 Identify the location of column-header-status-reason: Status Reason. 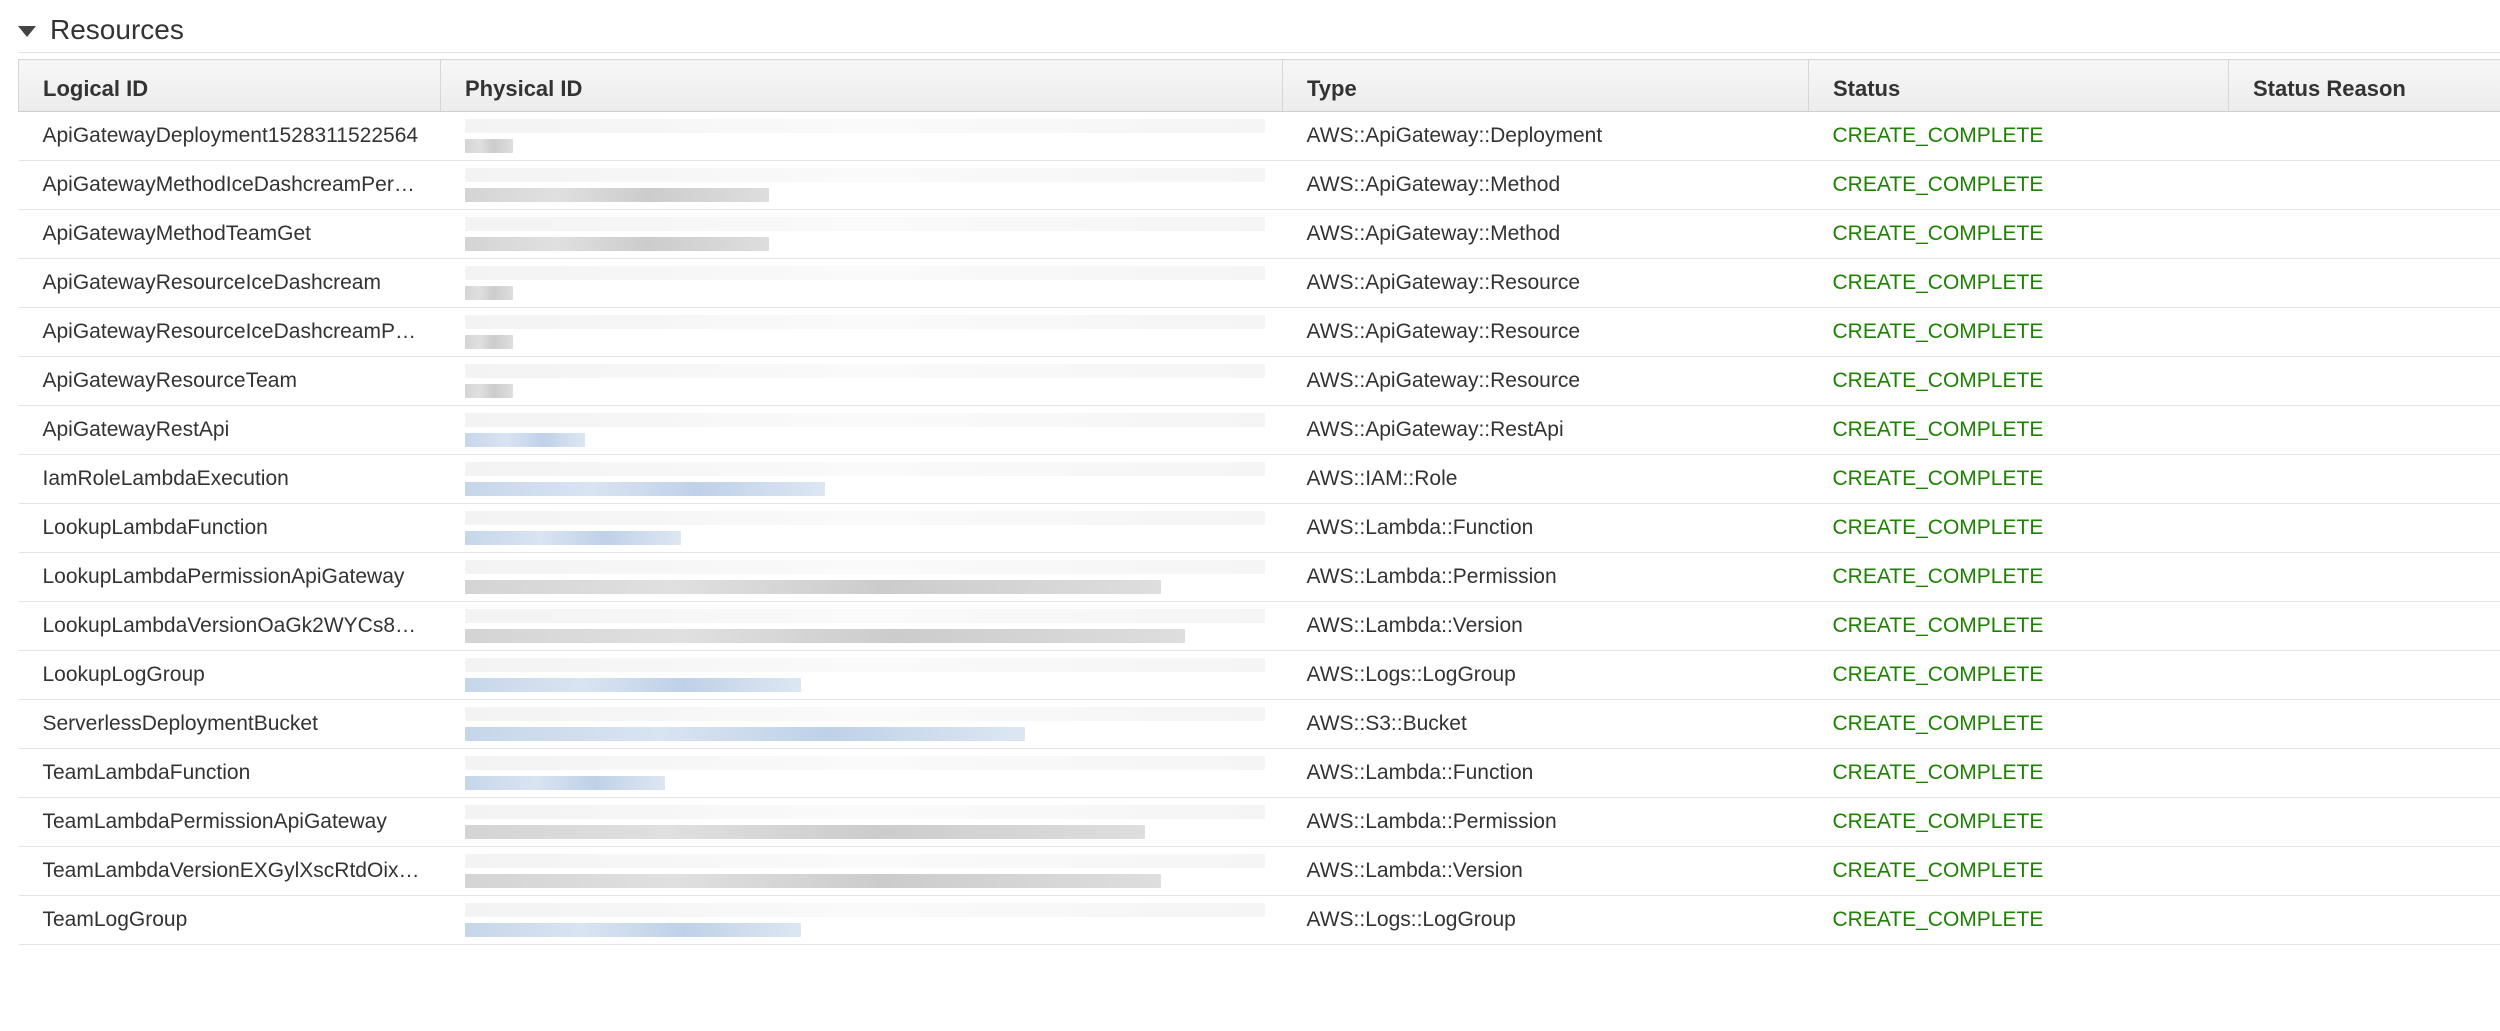
(2364, 85).